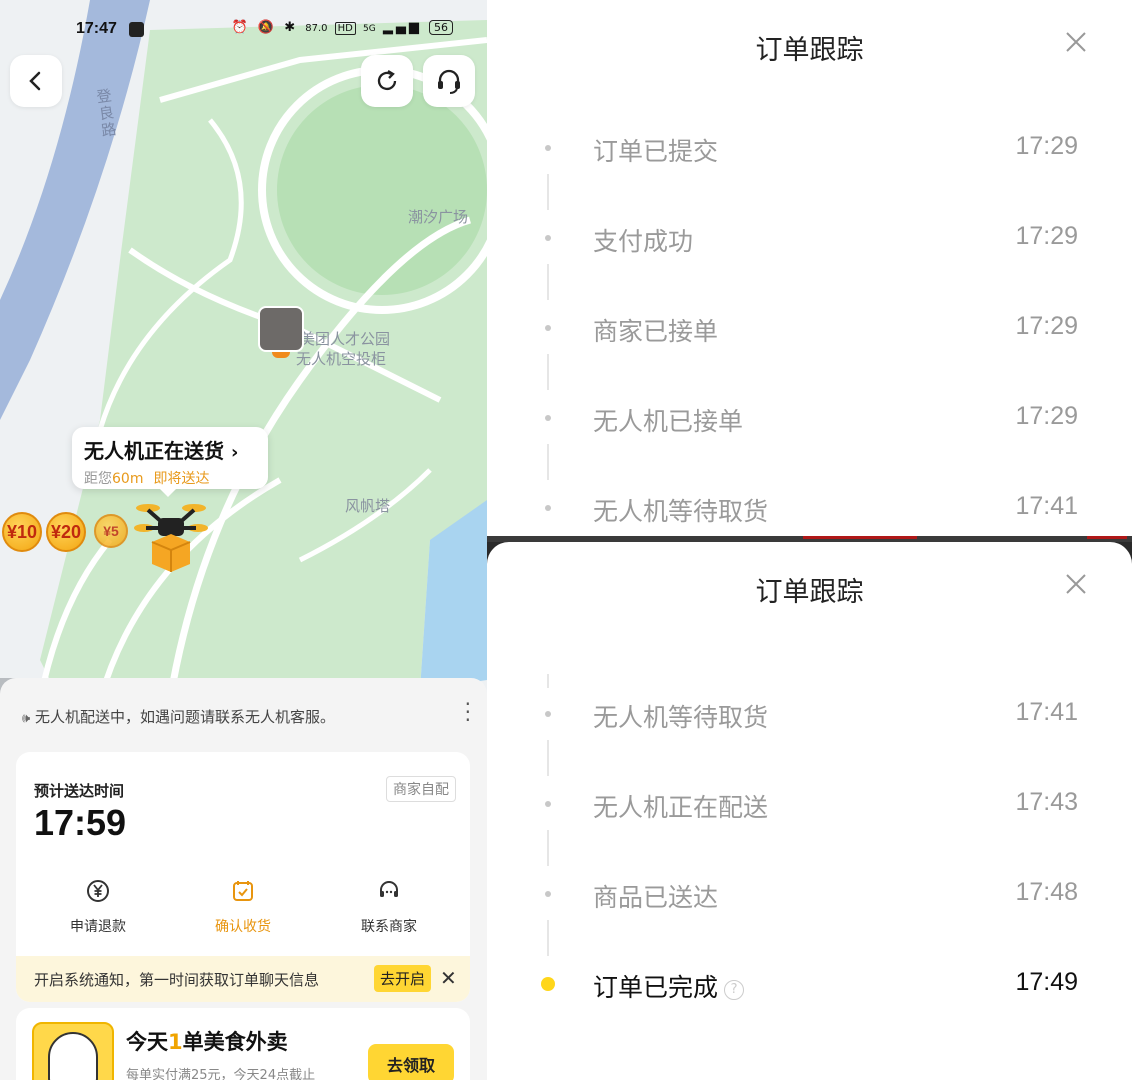 The height and width of the screenshot is (1080, 1132). What do you see at coordinates (111, 531) in the screenshot?
I see `coupon-coin-5: ¥5` at bounding box center [111, 531].